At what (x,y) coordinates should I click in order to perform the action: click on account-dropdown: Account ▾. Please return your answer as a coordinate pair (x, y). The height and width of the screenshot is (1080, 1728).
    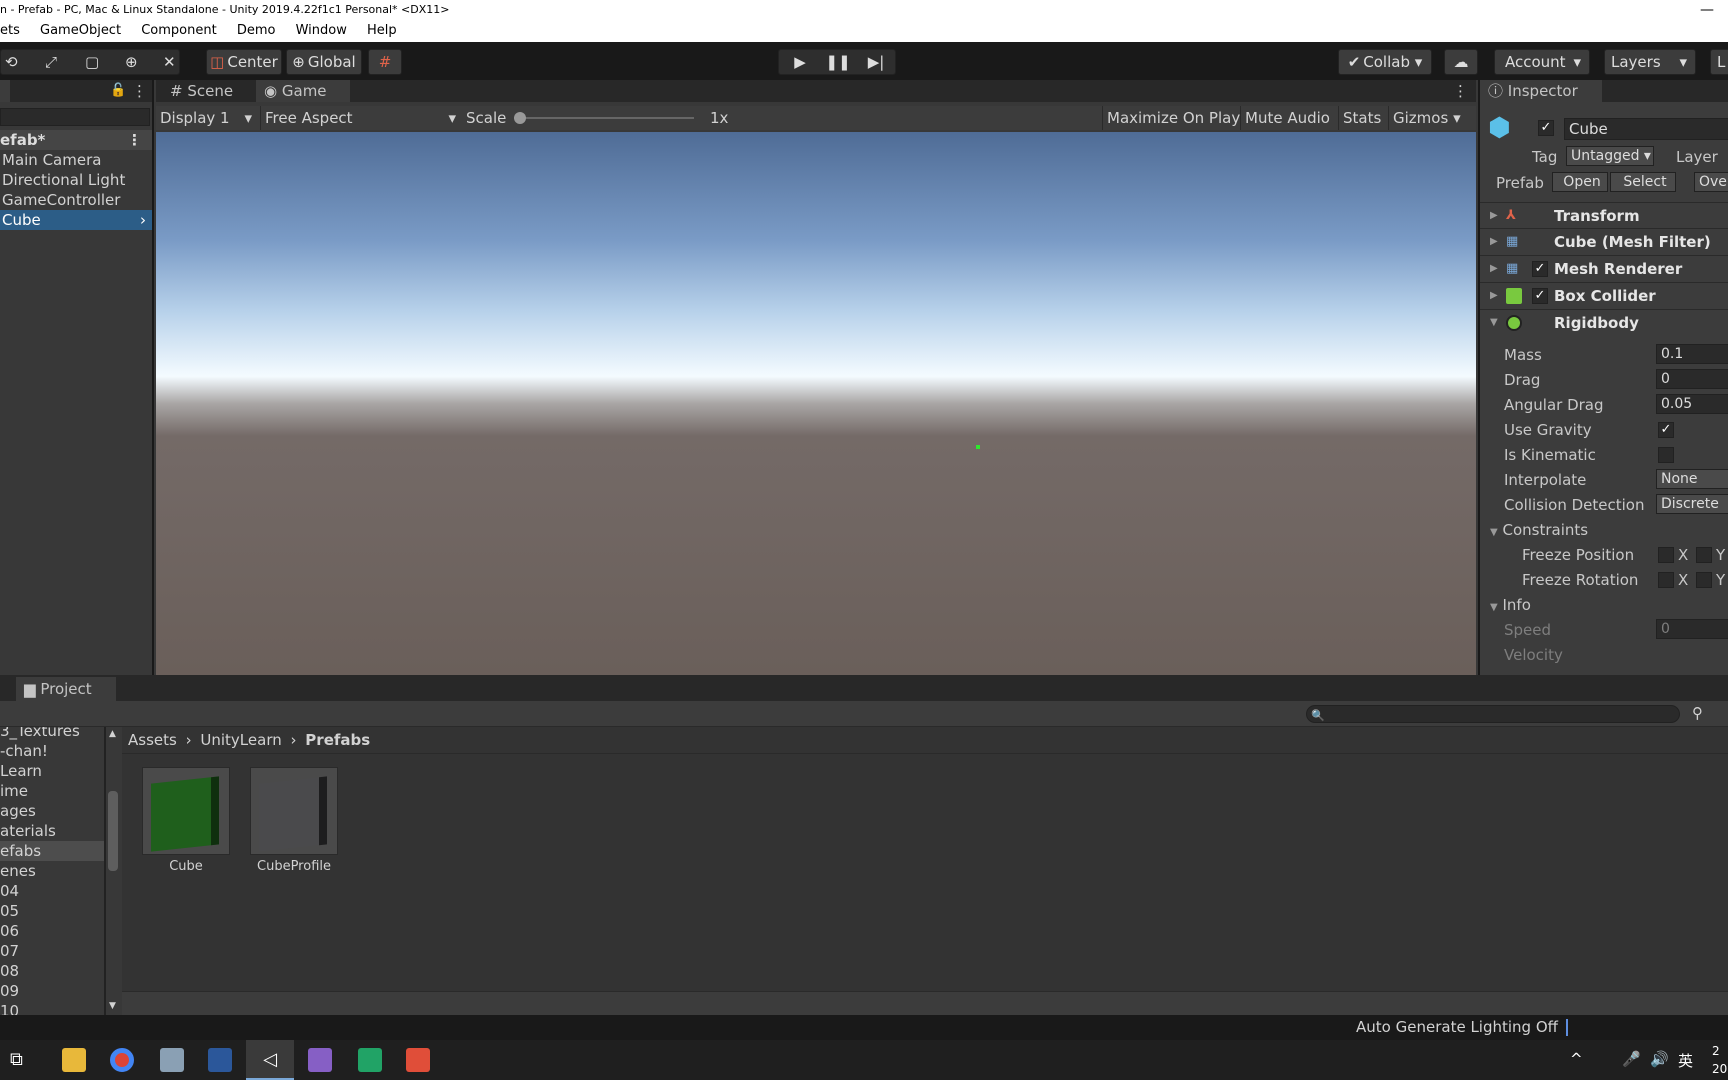
    Looking at the image, I should click on (1542, 62).